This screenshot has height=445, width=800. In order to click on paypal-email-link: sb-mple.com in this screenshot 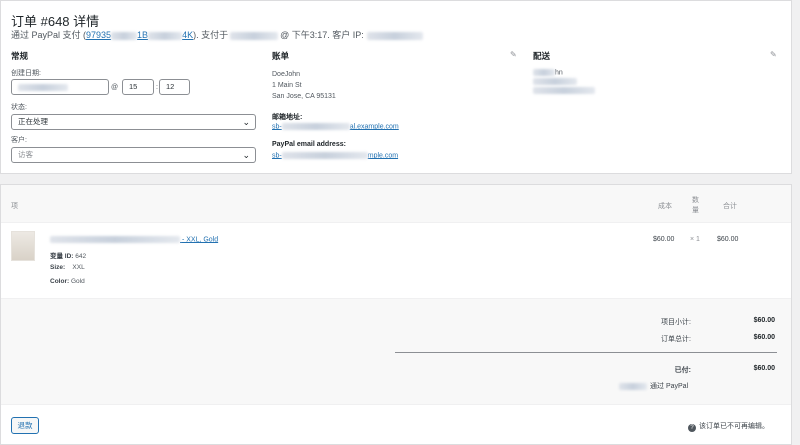, I will do `click(335, 155)`.